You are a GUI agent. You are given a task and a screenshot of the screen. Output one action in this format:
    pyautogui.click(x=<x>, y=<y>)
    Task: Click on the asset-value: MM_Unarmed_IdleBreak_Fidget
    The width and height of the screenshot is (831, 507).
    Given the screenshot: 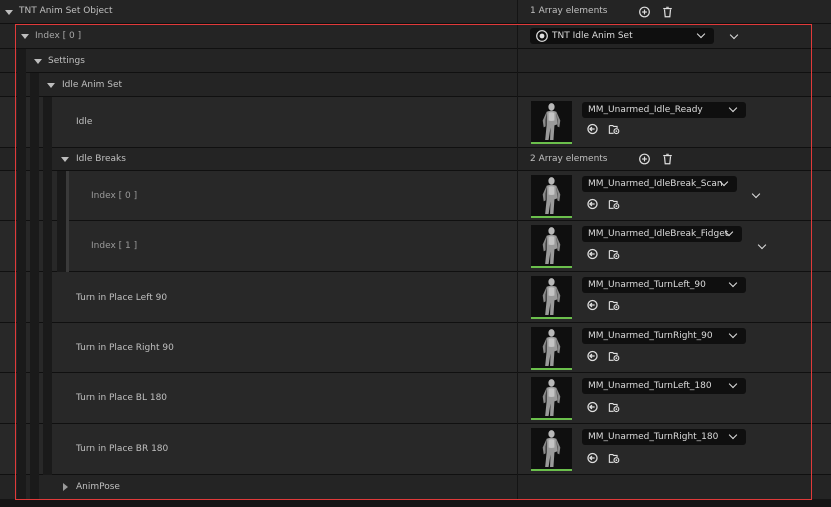 What is the action you would take?
    pyautogui.click(x=658, y=234)
    